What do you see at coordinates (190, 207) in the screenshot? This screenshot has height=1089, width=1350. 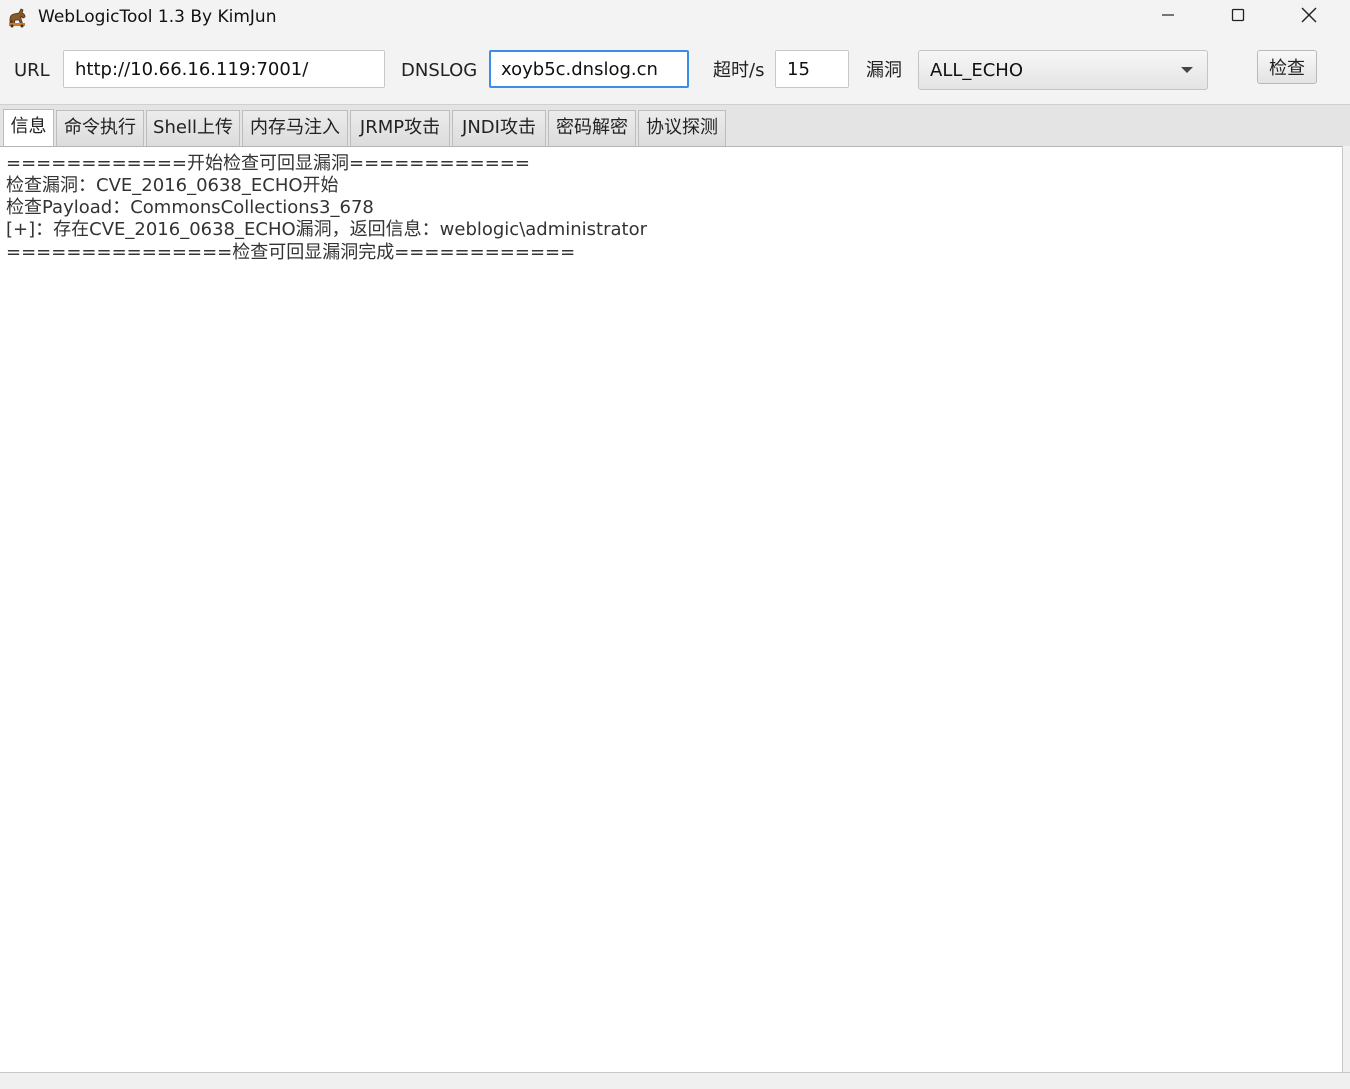 I see `log-line: 检查Payload：CommonsCollections3_678` at bounding box center [190, 207].